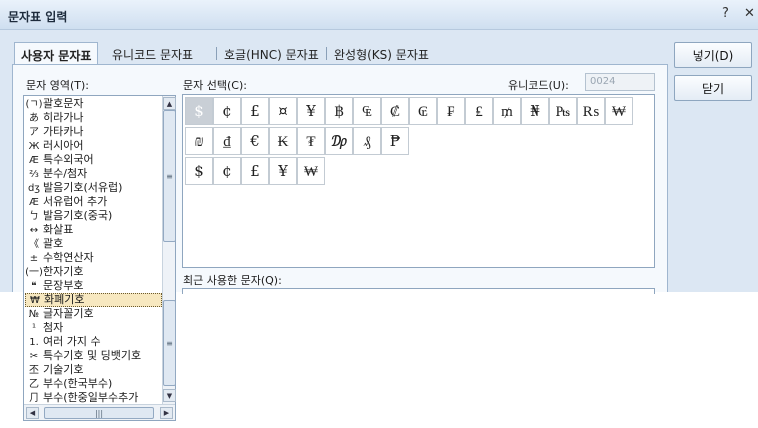 The width and height of the screenshot is (758, 428). I want to click on list-item: ア 가타카나, so click(93, 132).